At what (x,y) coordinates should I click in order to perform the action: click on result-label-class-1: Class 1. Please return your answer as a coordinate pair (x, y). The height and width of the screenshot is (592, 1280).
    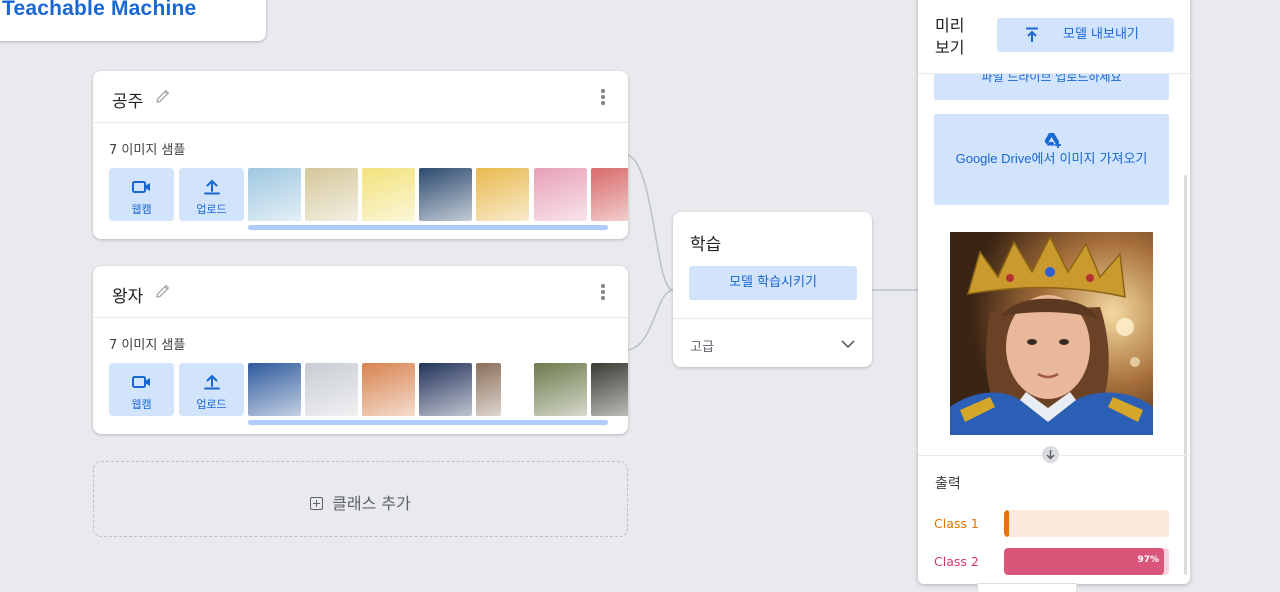
    Looking at the image, I should click on (956, 523).